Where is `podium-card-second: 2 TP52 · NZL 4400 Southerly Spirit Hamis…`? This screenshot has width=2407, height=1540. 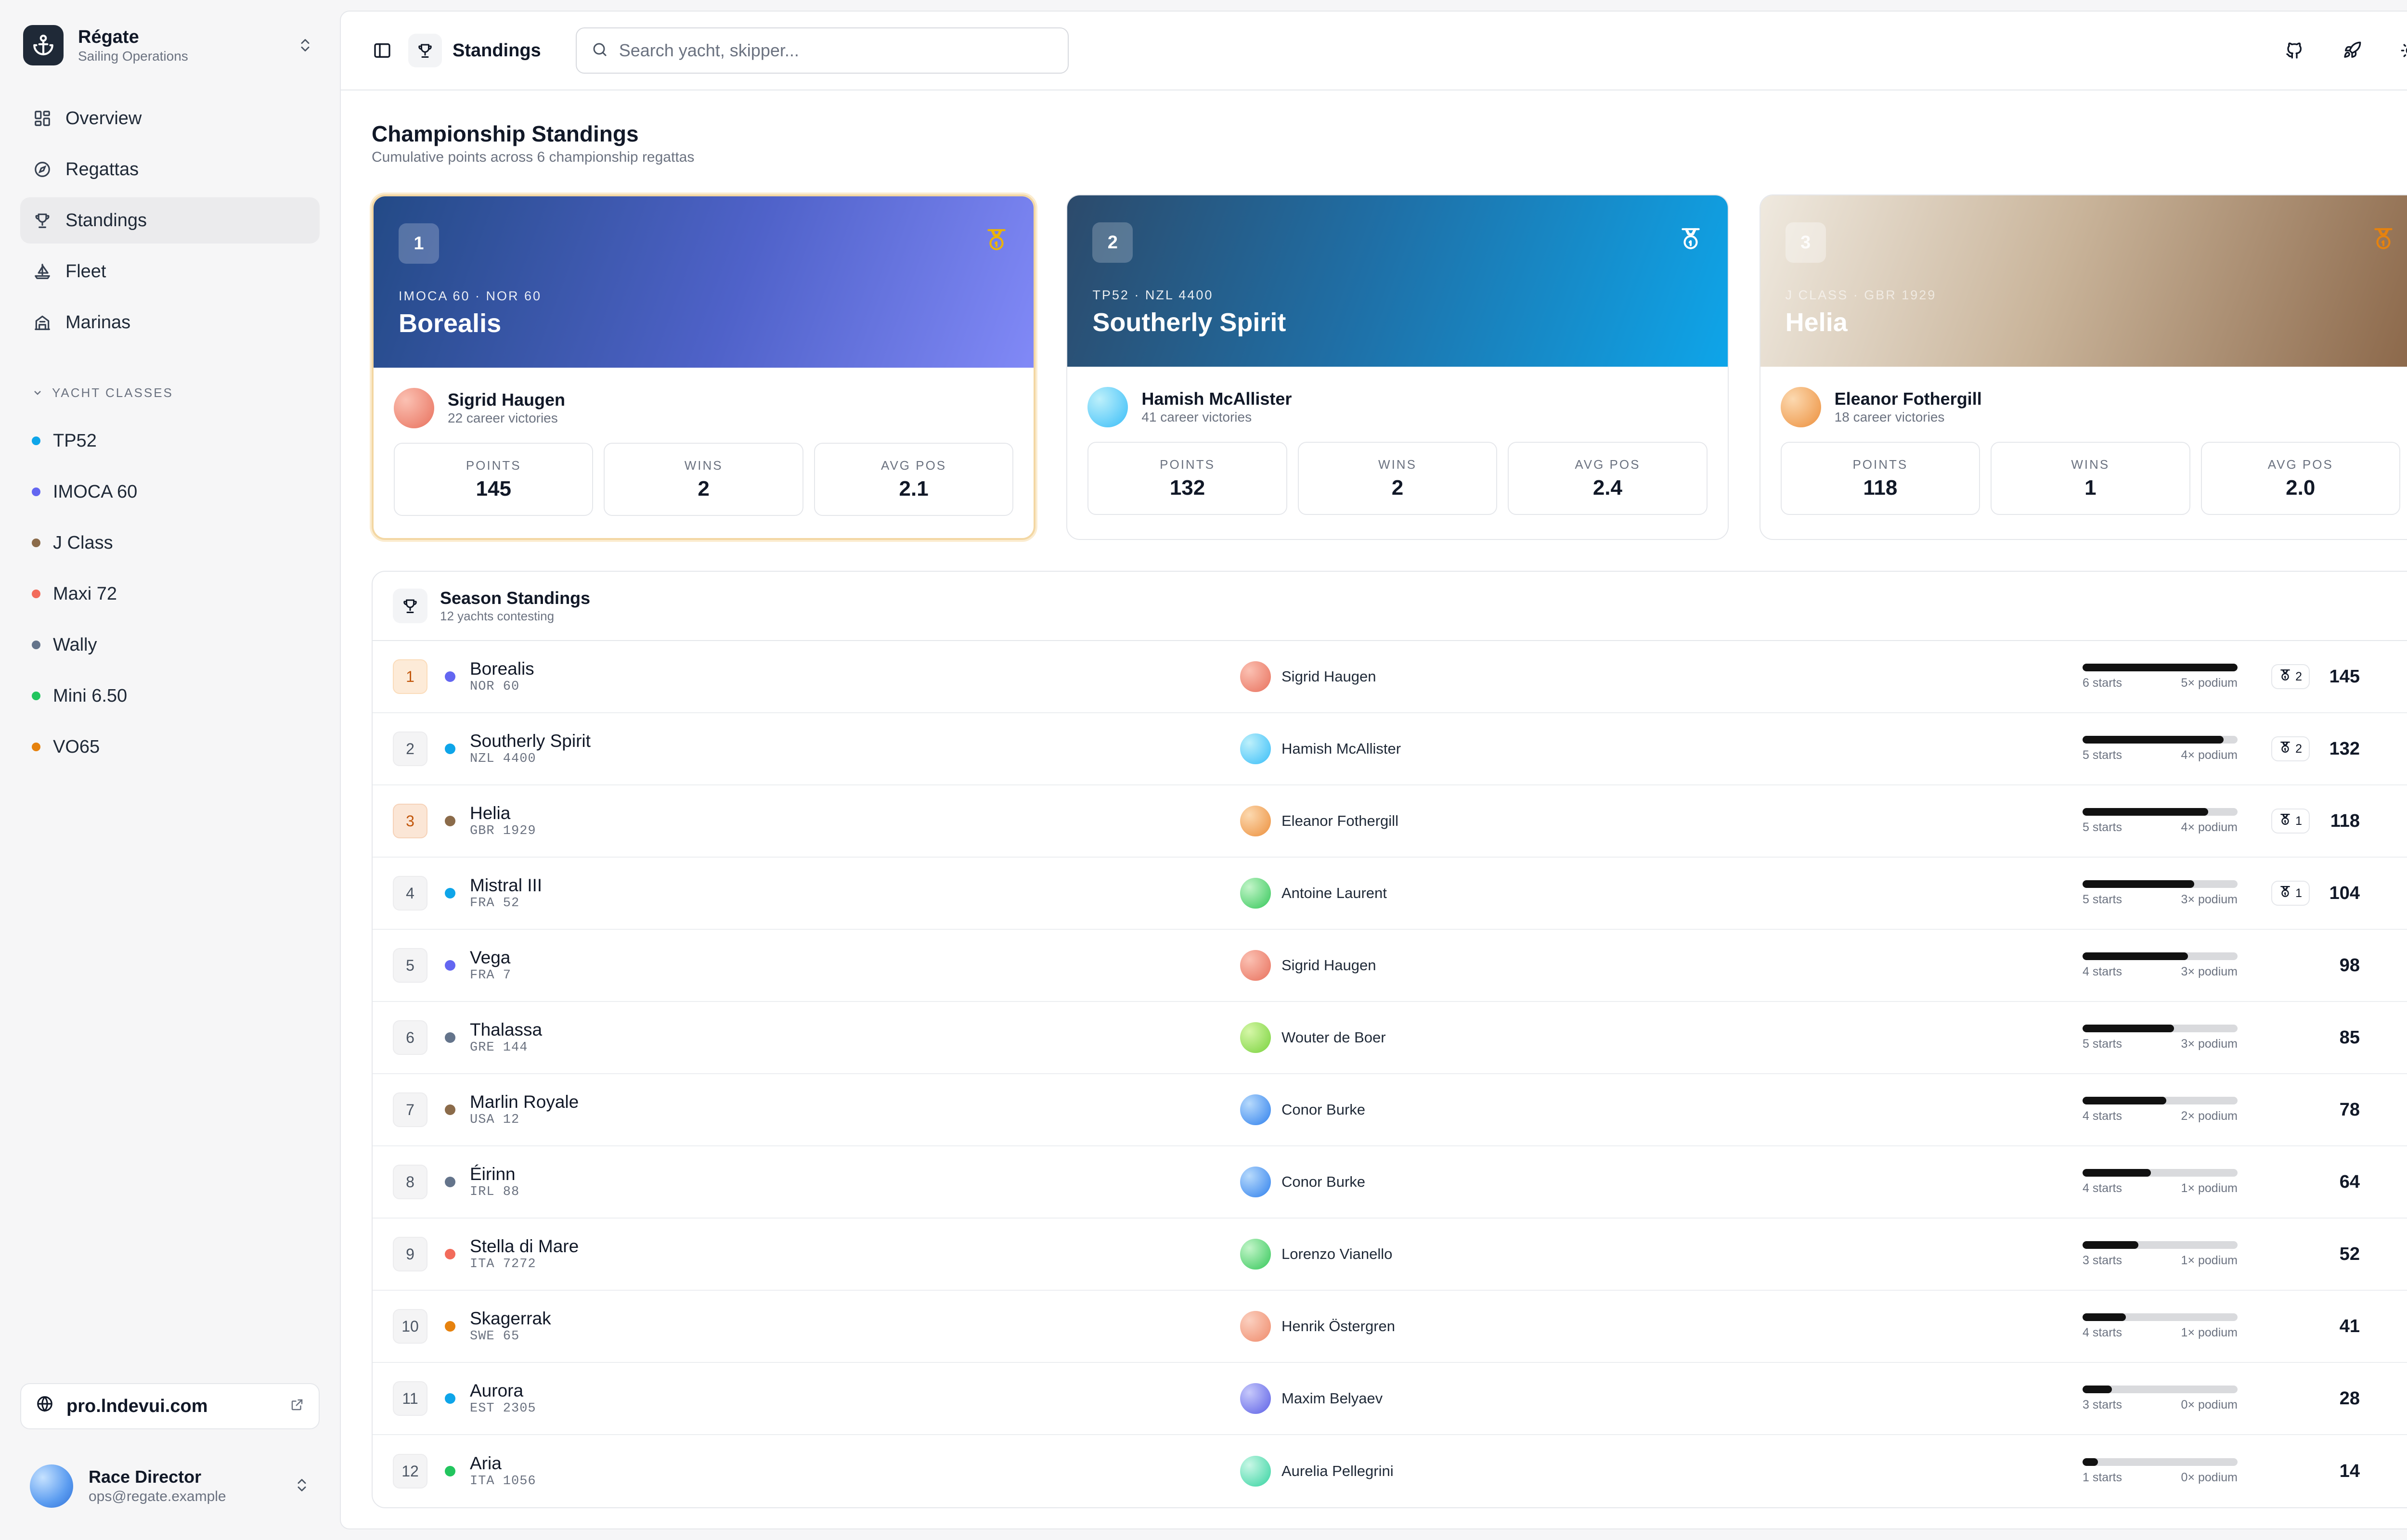
podium-card-second: 2 TP52 · NZL 4400 Southerly Spirit Hamis… is located at coordinates (1397, 367).